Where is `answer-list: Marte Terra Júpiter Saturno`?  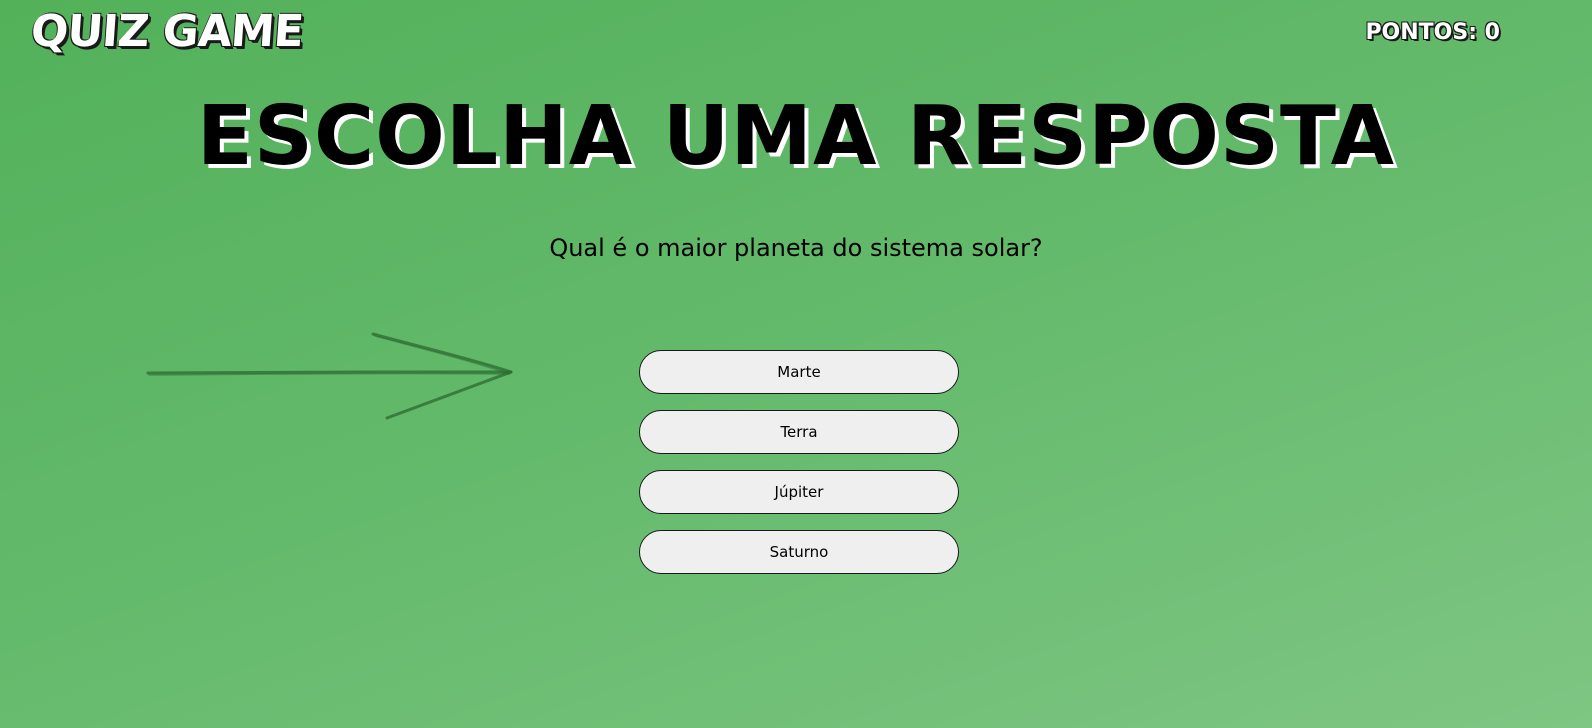
answer-list: Marte Terra Júpiter Saturno is located at coordinates (799, 470).